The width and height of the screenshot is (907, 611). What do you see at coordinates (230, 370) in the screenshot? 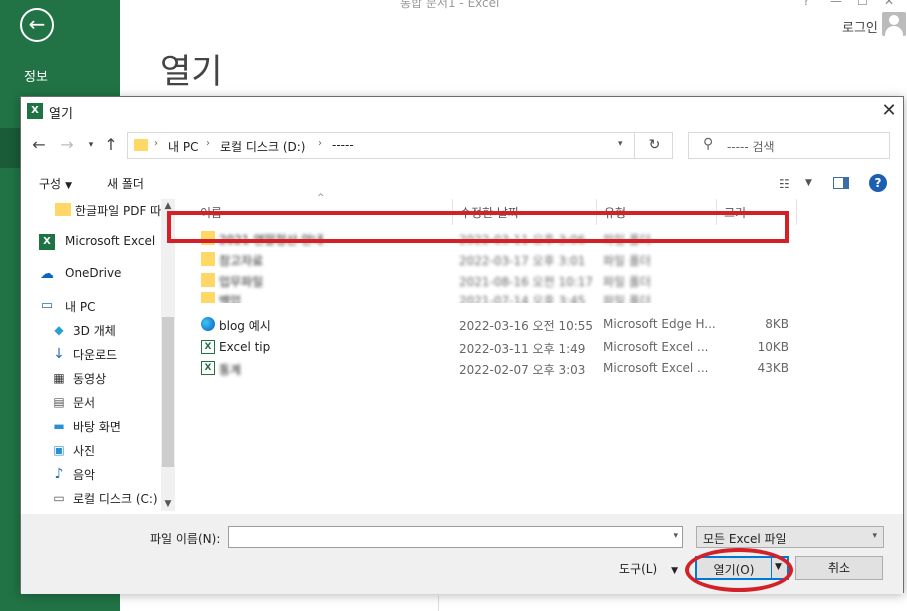
I see `file-name: 통계` at bounding box center [230, 370].